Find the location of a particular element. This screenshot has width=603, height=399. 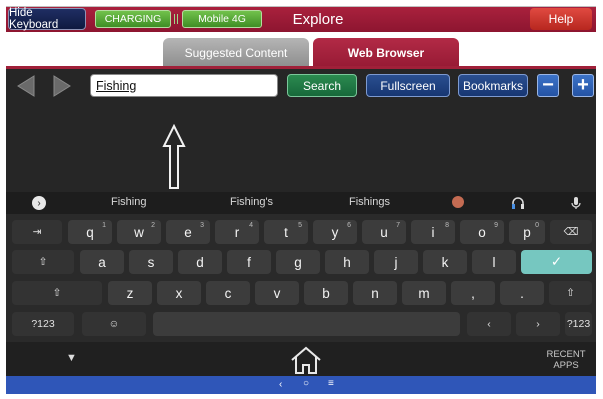

key-w: w2 is located at coordinates (139, 232).